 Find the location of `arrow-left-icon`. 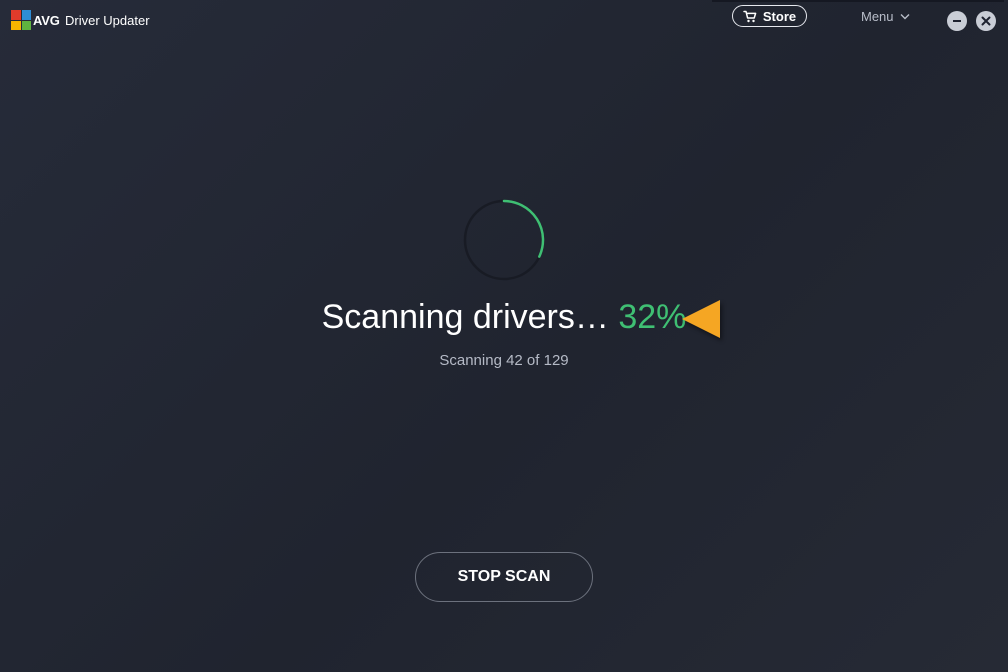

arrow-left-icon is located at coordinates (701, 319).